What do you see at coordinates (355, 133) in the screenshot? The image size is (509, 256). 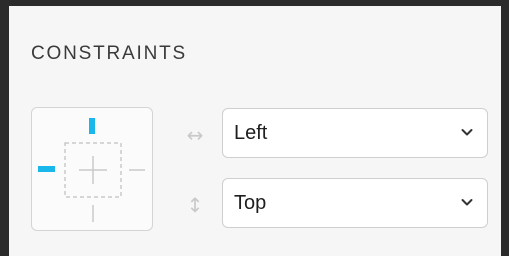 I see `horizontal-constraint-select: Left` at bounding box center [355, 133].